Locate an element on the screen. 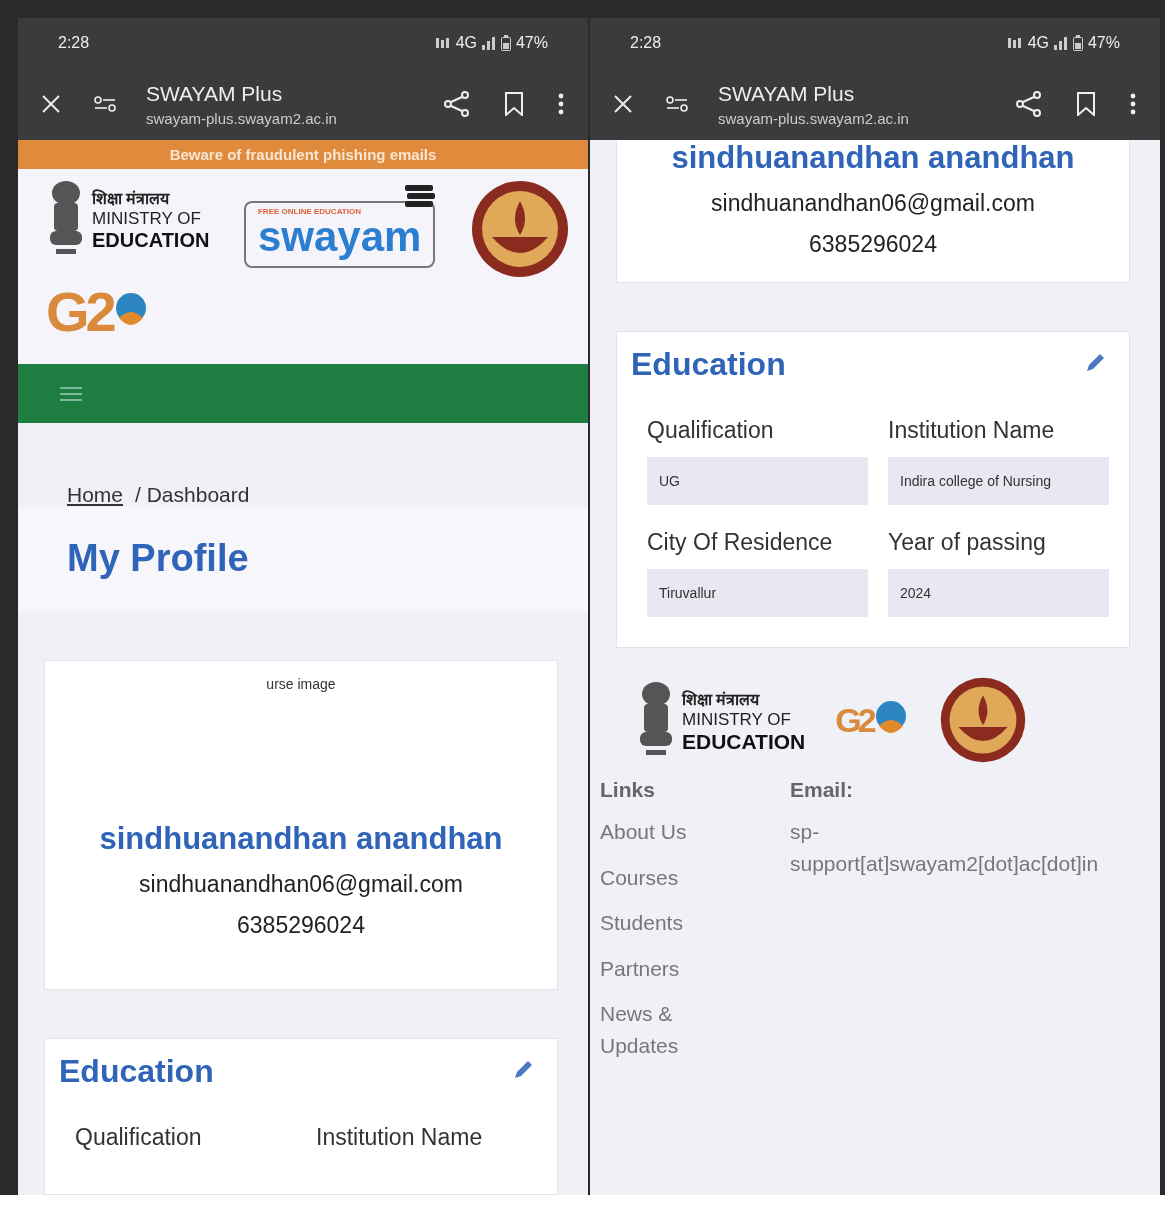 The image size is (1165, 1213). books-icon is located at coordinates (420, 196).